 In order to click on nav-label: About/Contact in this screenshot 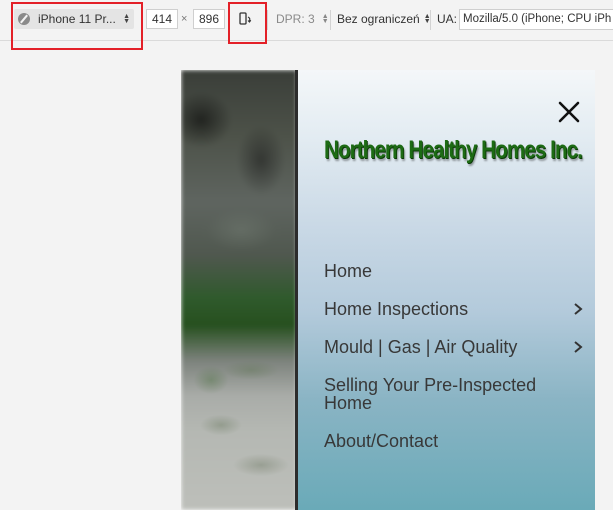, I will do `click(381, 441)`.